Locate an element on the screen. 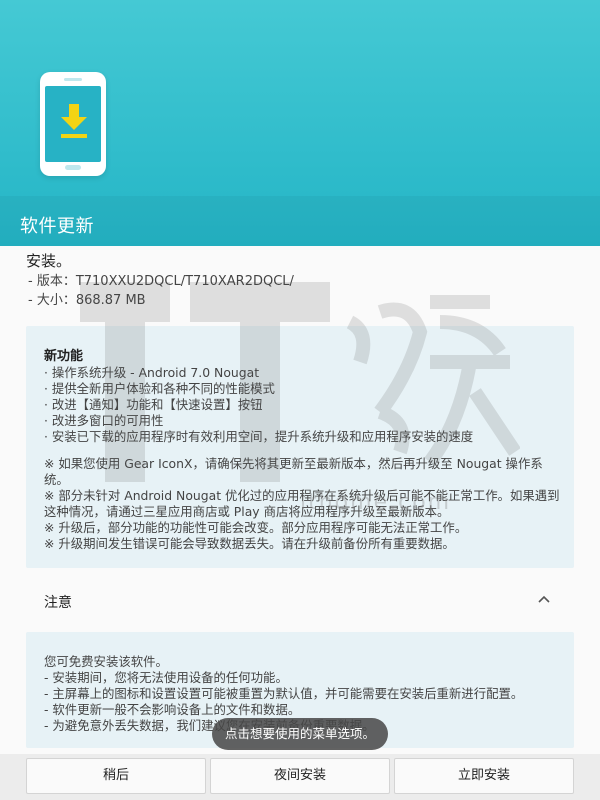 The image size is (600, 800). notice-header-row is located at coordinates (300, 600).